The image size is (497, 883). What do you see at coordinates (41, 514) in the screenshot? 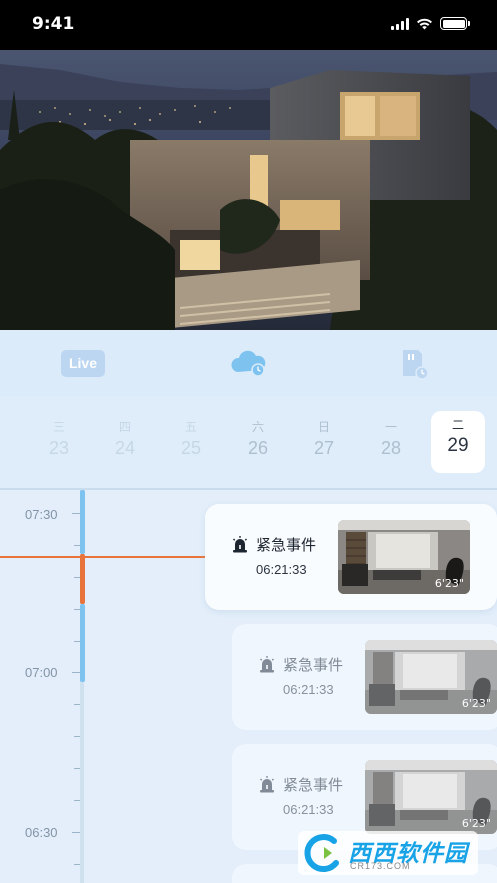
I see `time-label: 07:30` at bounding box center [41, 514].